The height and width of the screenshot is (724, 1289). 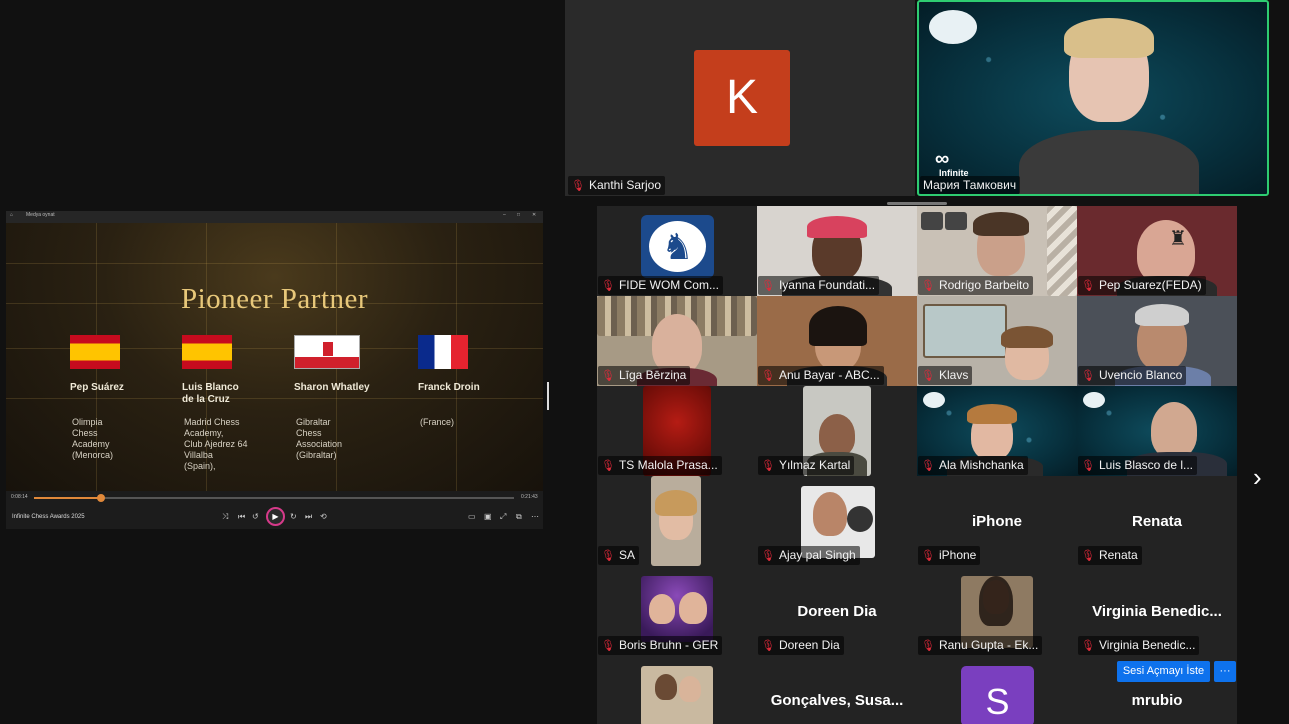 I want to click on resize-handle, so click(x=917, y=203).